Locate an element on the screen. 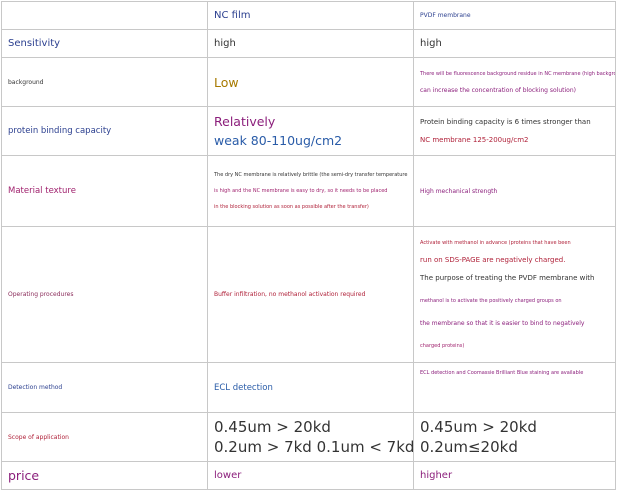 The image size is (618, 491). row-label-scope-of-application: Scope of application is located at coordinates (104, 437).